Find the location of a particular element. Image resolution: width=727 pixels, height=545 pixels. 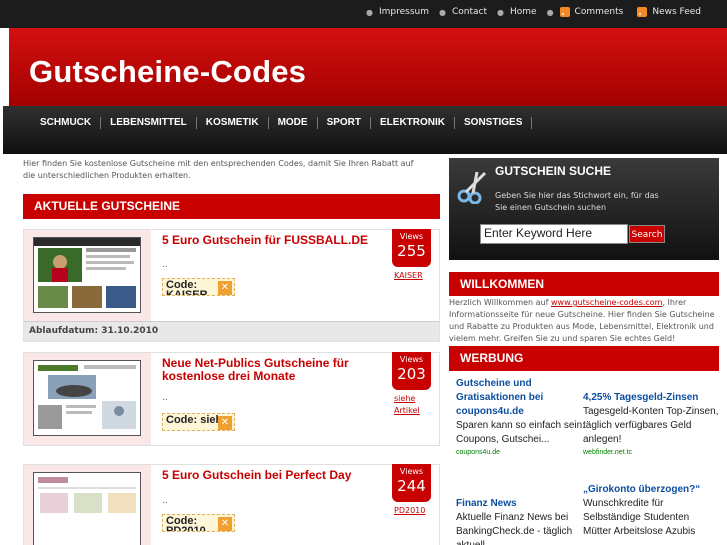

top-link-comments: ● Comments is located at coordinates (585, 12).